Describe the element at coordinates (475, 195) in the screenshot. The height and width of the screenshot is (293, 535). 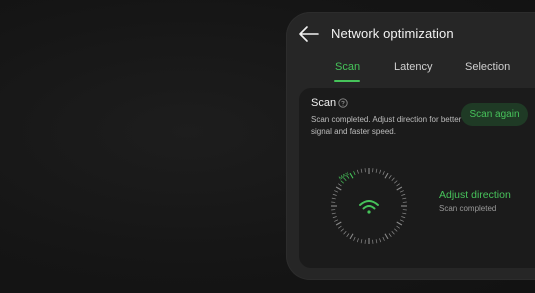
I see `adjust-direction-label: Adjust direction` at that location.